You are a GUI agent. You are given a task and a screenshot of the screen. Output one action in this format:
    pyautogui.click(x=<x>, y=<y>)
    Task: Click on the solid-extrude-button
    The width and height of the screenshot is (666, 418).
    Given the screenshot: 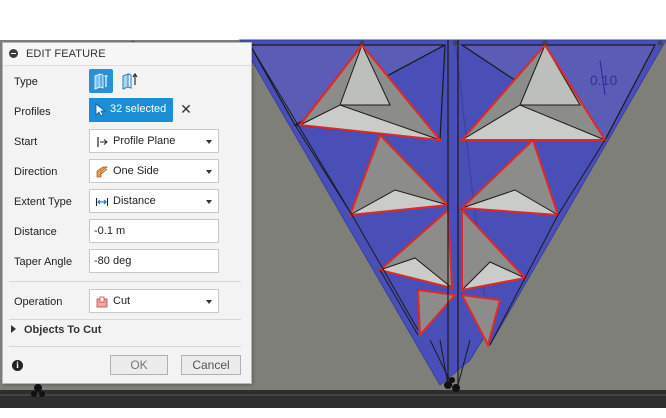 What is the action you would take?
    pyautogui.click(x=101, y=81)
    